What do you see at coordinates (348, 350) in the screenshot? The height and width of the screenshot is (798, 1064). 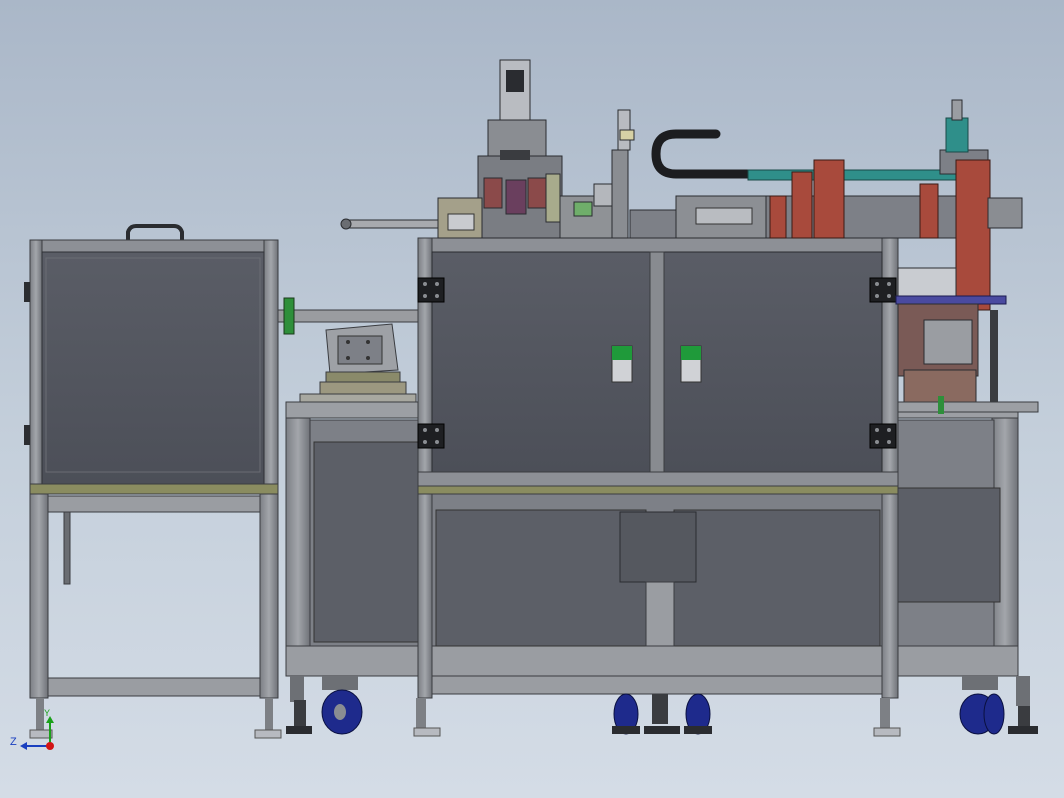 I see `conveyor-bridge` at bounding box center [348, 350].